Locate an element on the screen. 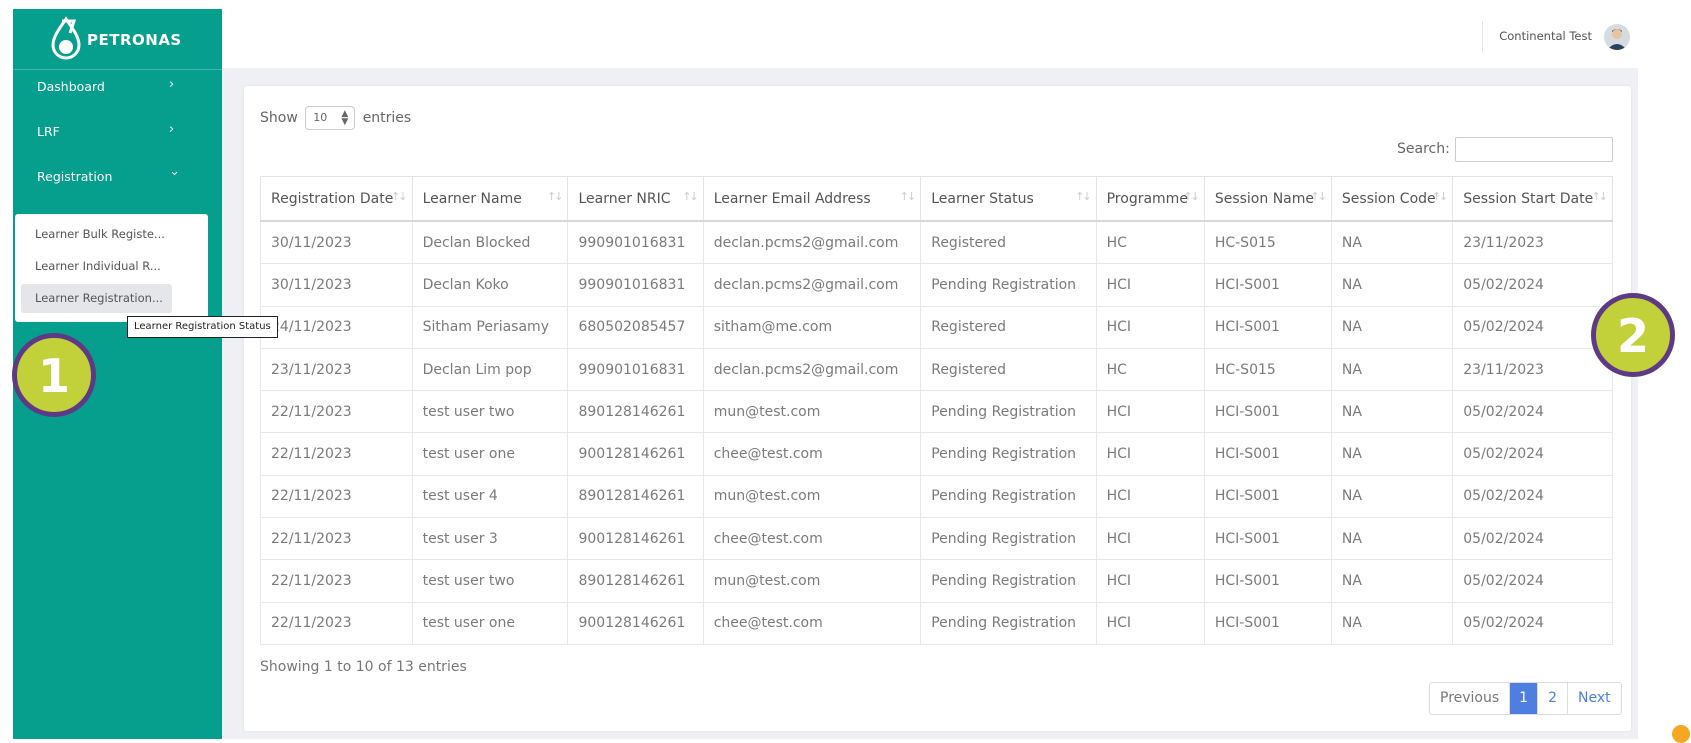 The image size is (1691, 743). top-bar: Continental Test is located at coordinates (930, 34).